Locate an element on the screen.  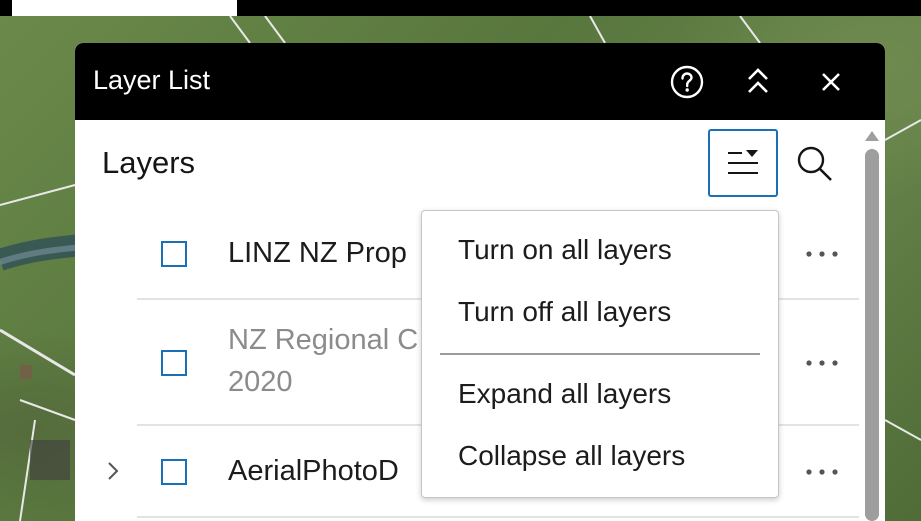
top-bar-field is located at coordinates (124, 8).